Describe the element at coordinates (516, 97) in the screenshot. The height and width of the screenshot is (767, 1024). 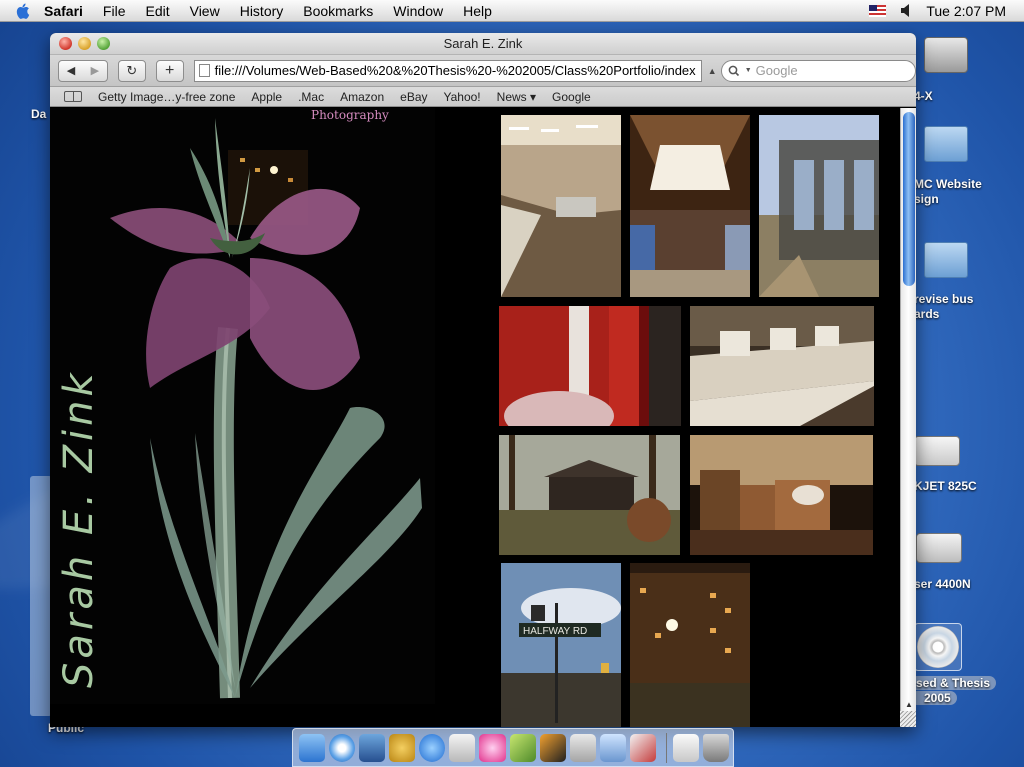
I see `bookmark-news-menu: News ▾` at that location.